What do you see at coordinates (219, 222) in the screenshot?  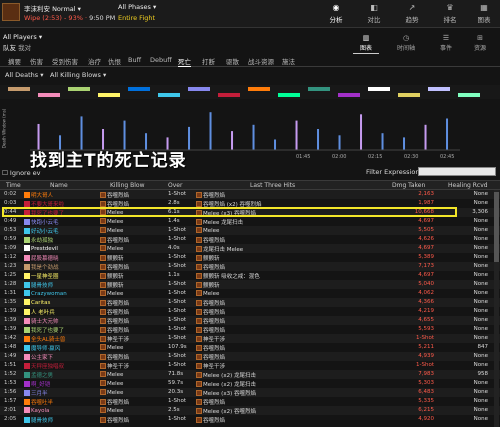 I see `row-hits: Melee 龙尾扫击` at bounding box center [219, 222].